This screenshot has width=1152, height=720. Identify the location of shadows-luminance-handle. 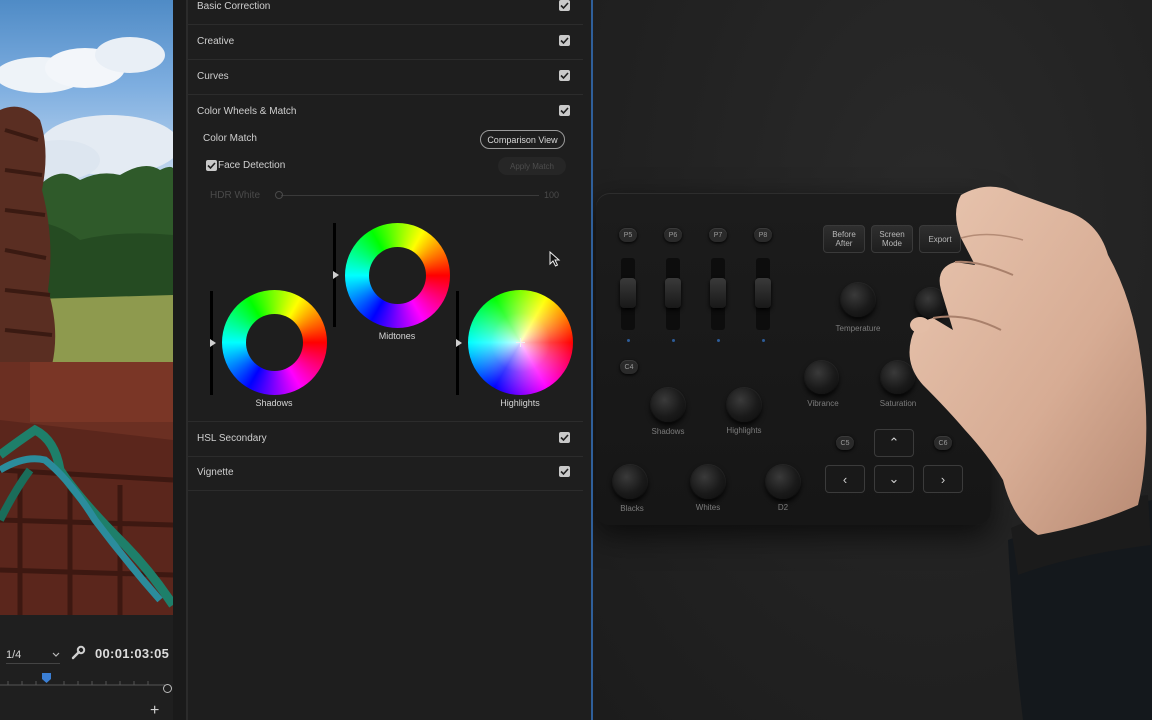
(213, 343).